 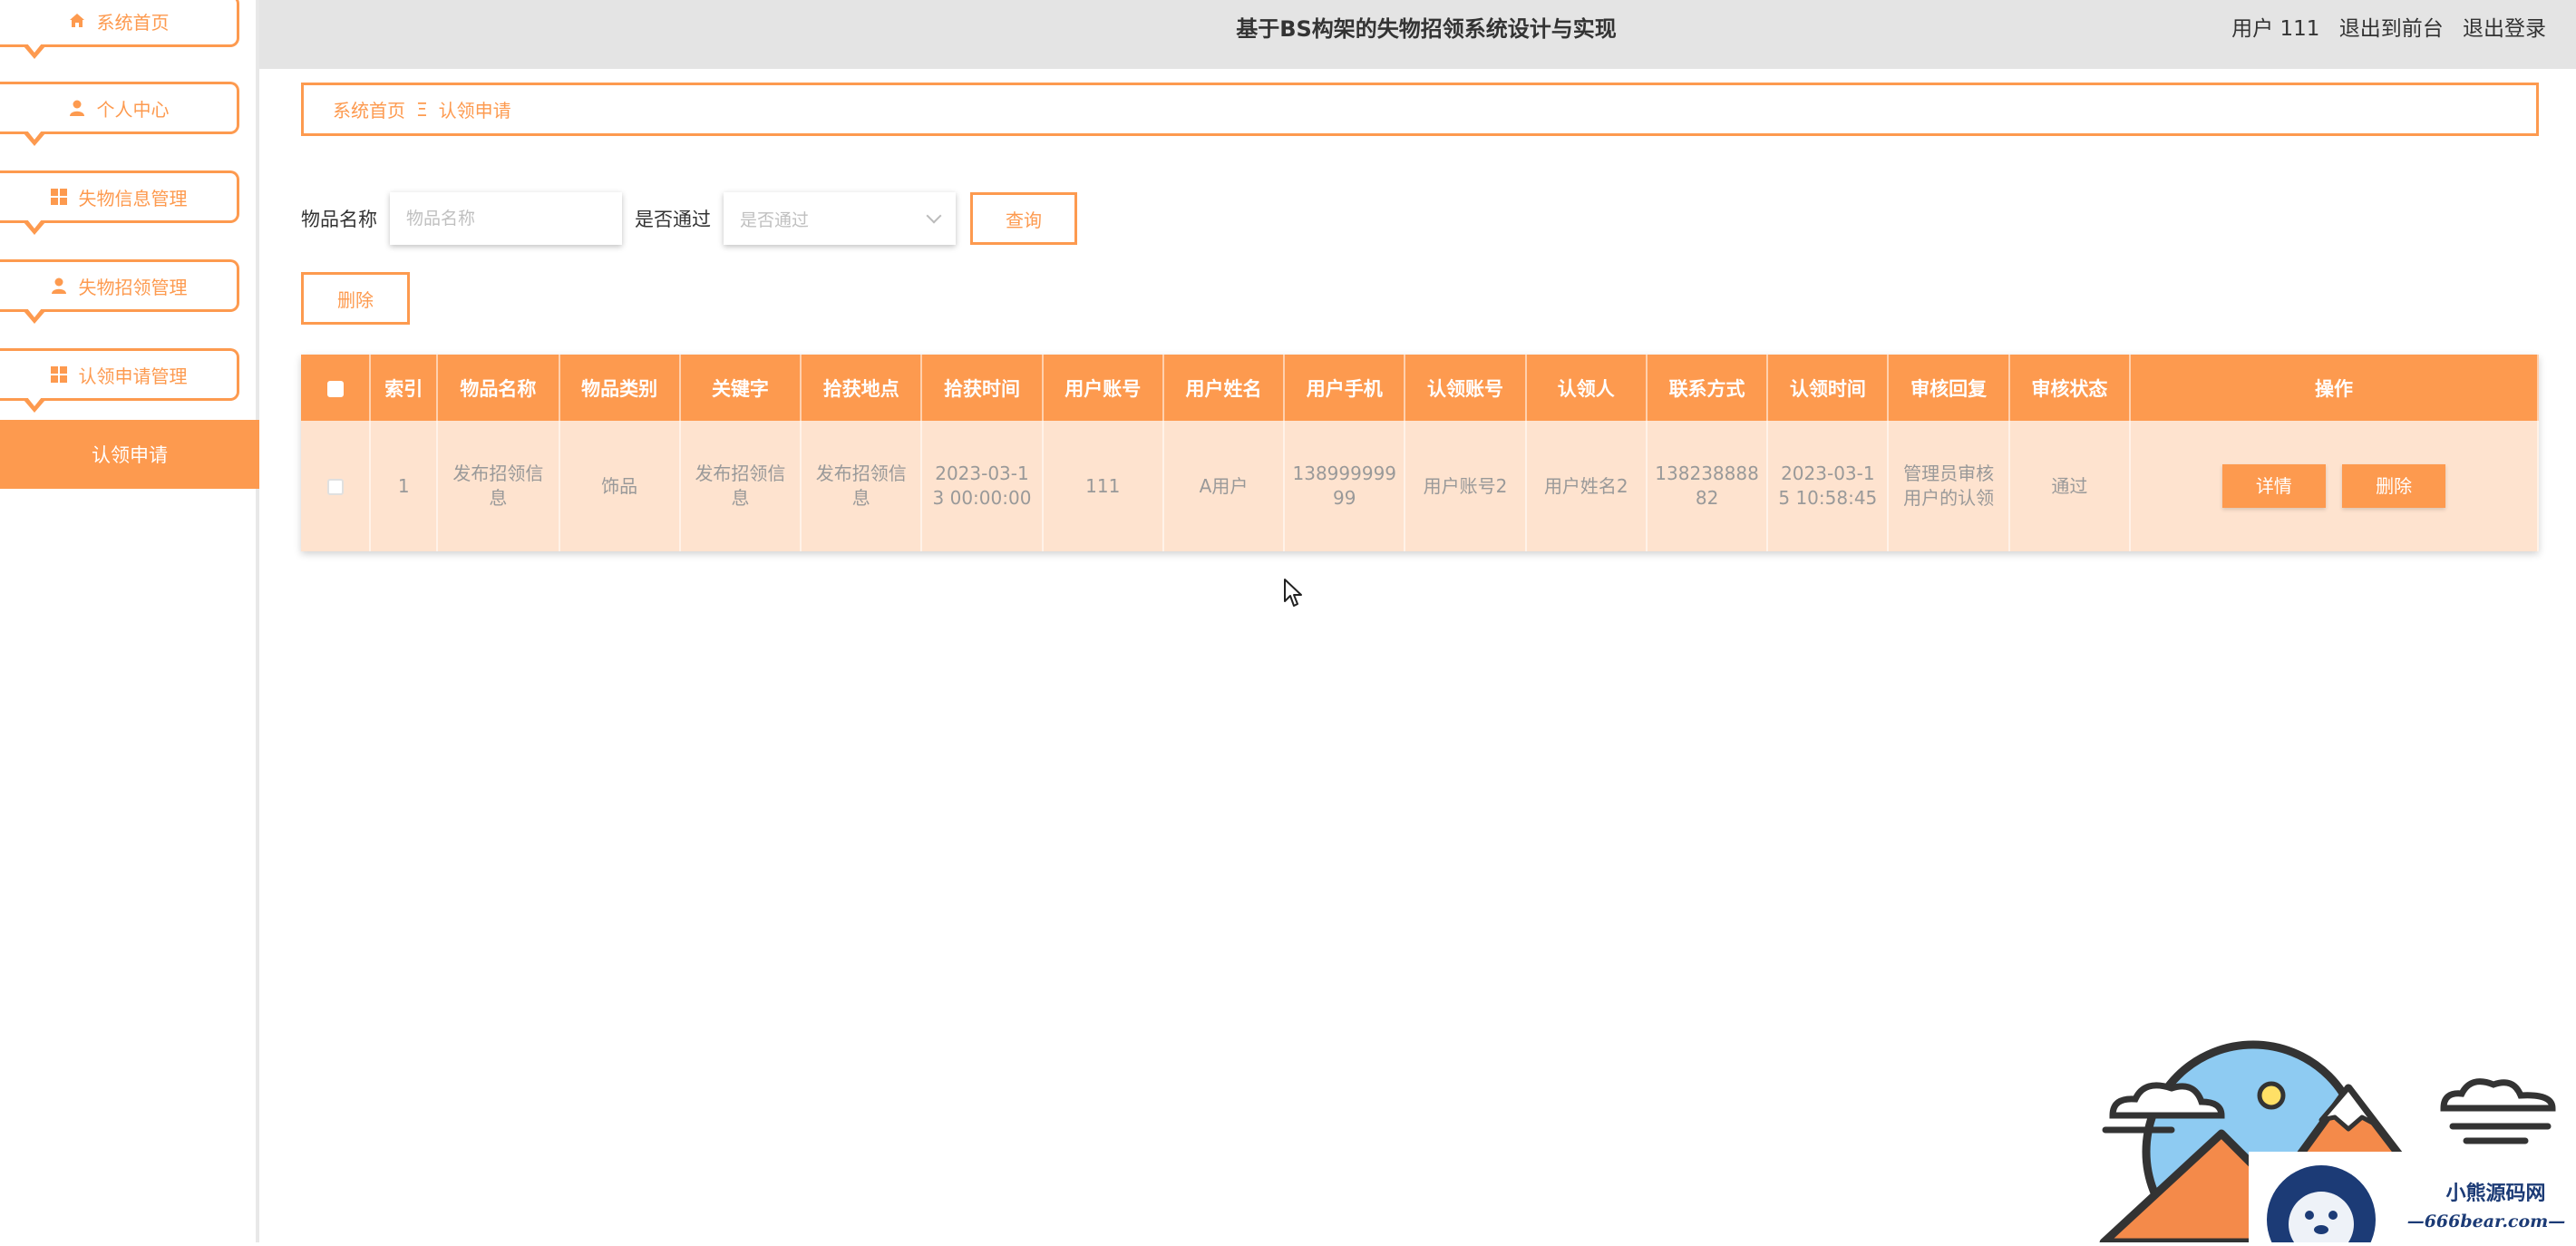 What do you see at coordinates (840, 218) in the screenshot?
I see `pass-status-select: 是否通过` at bounding box center [840, 218].